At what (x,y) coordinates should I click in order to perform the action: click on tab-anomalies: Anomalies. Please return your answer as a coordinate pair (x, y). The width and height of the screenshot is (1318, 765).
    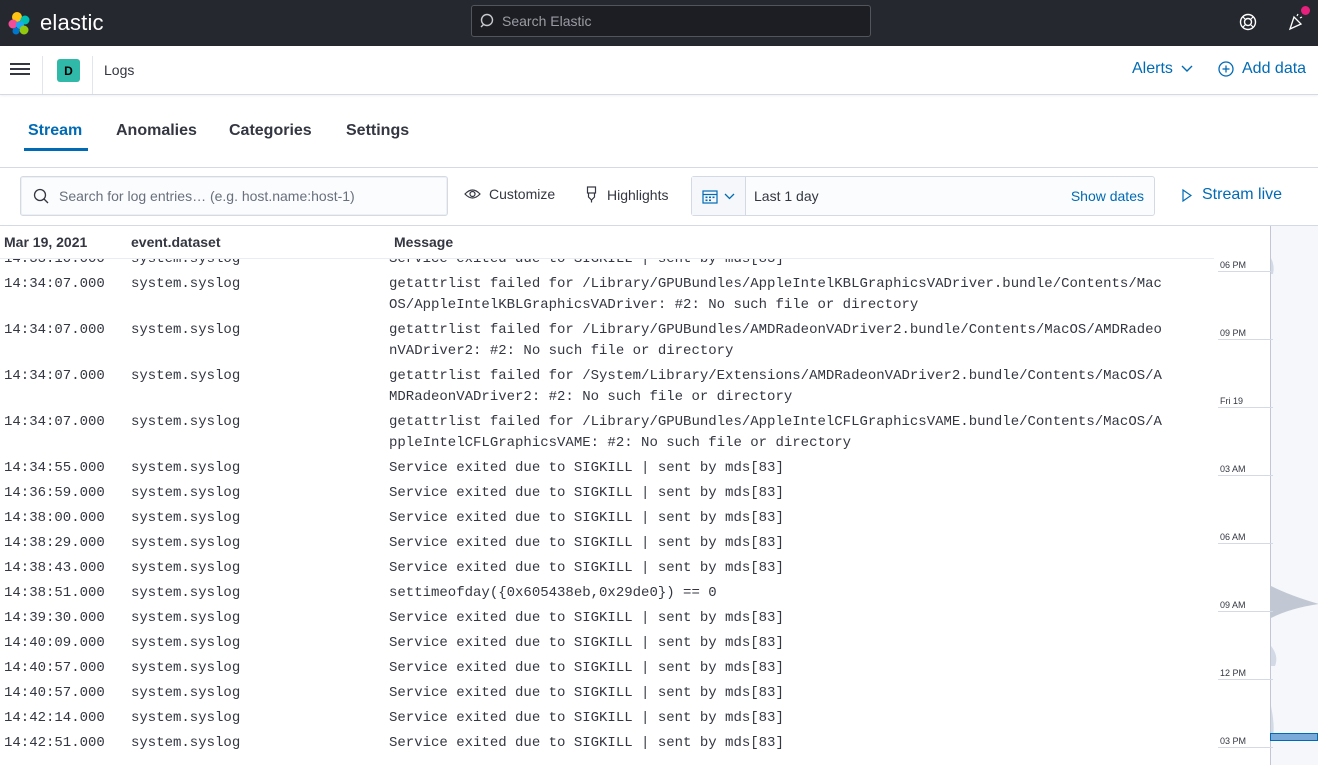
    Looking at the image, I should click on (156, 131).